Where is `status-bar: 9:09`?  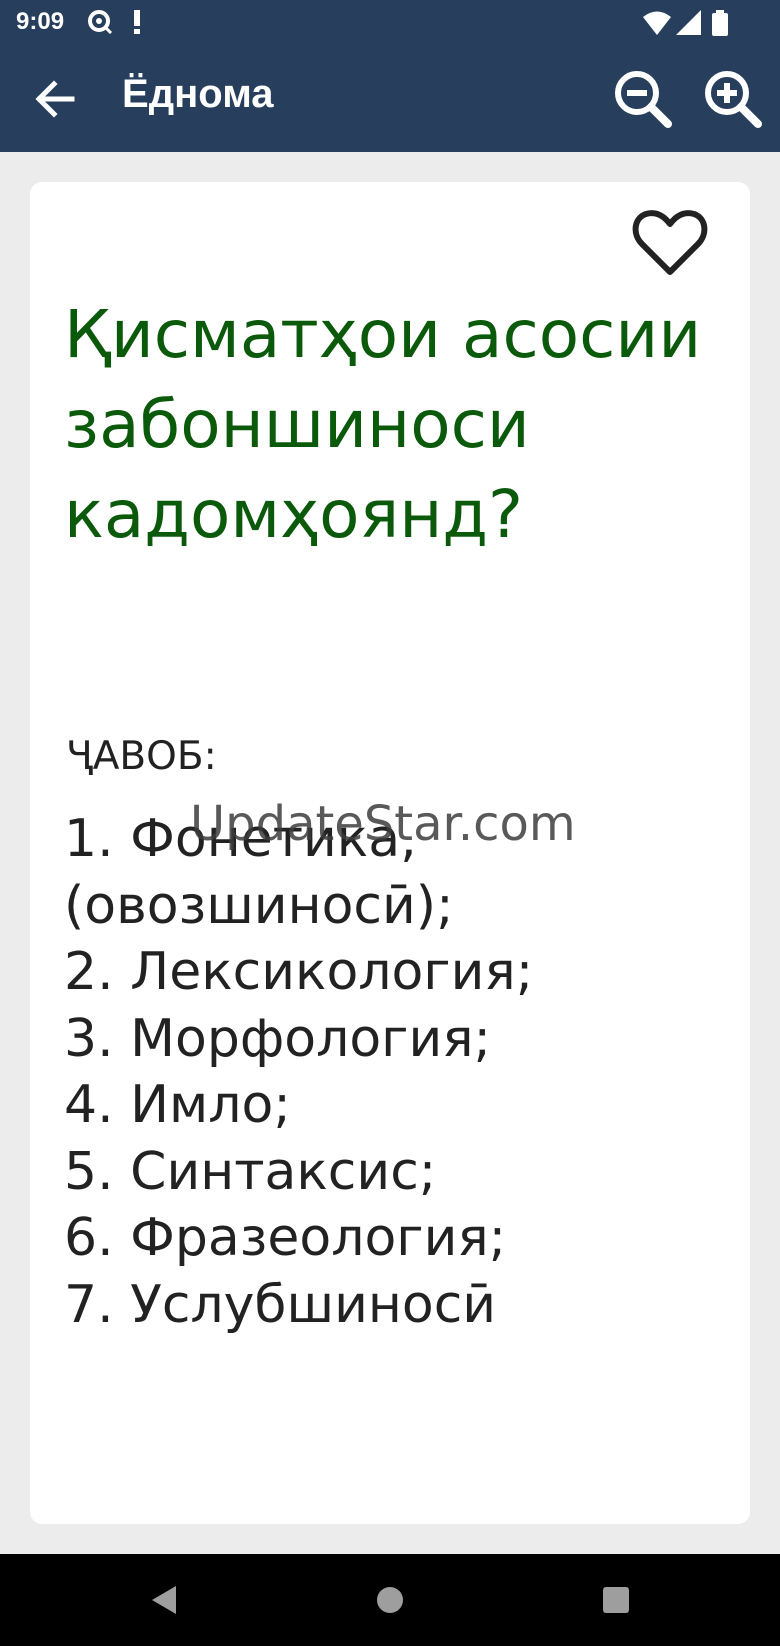
status-bar: 9:09 is located at coordinates (390, 23).